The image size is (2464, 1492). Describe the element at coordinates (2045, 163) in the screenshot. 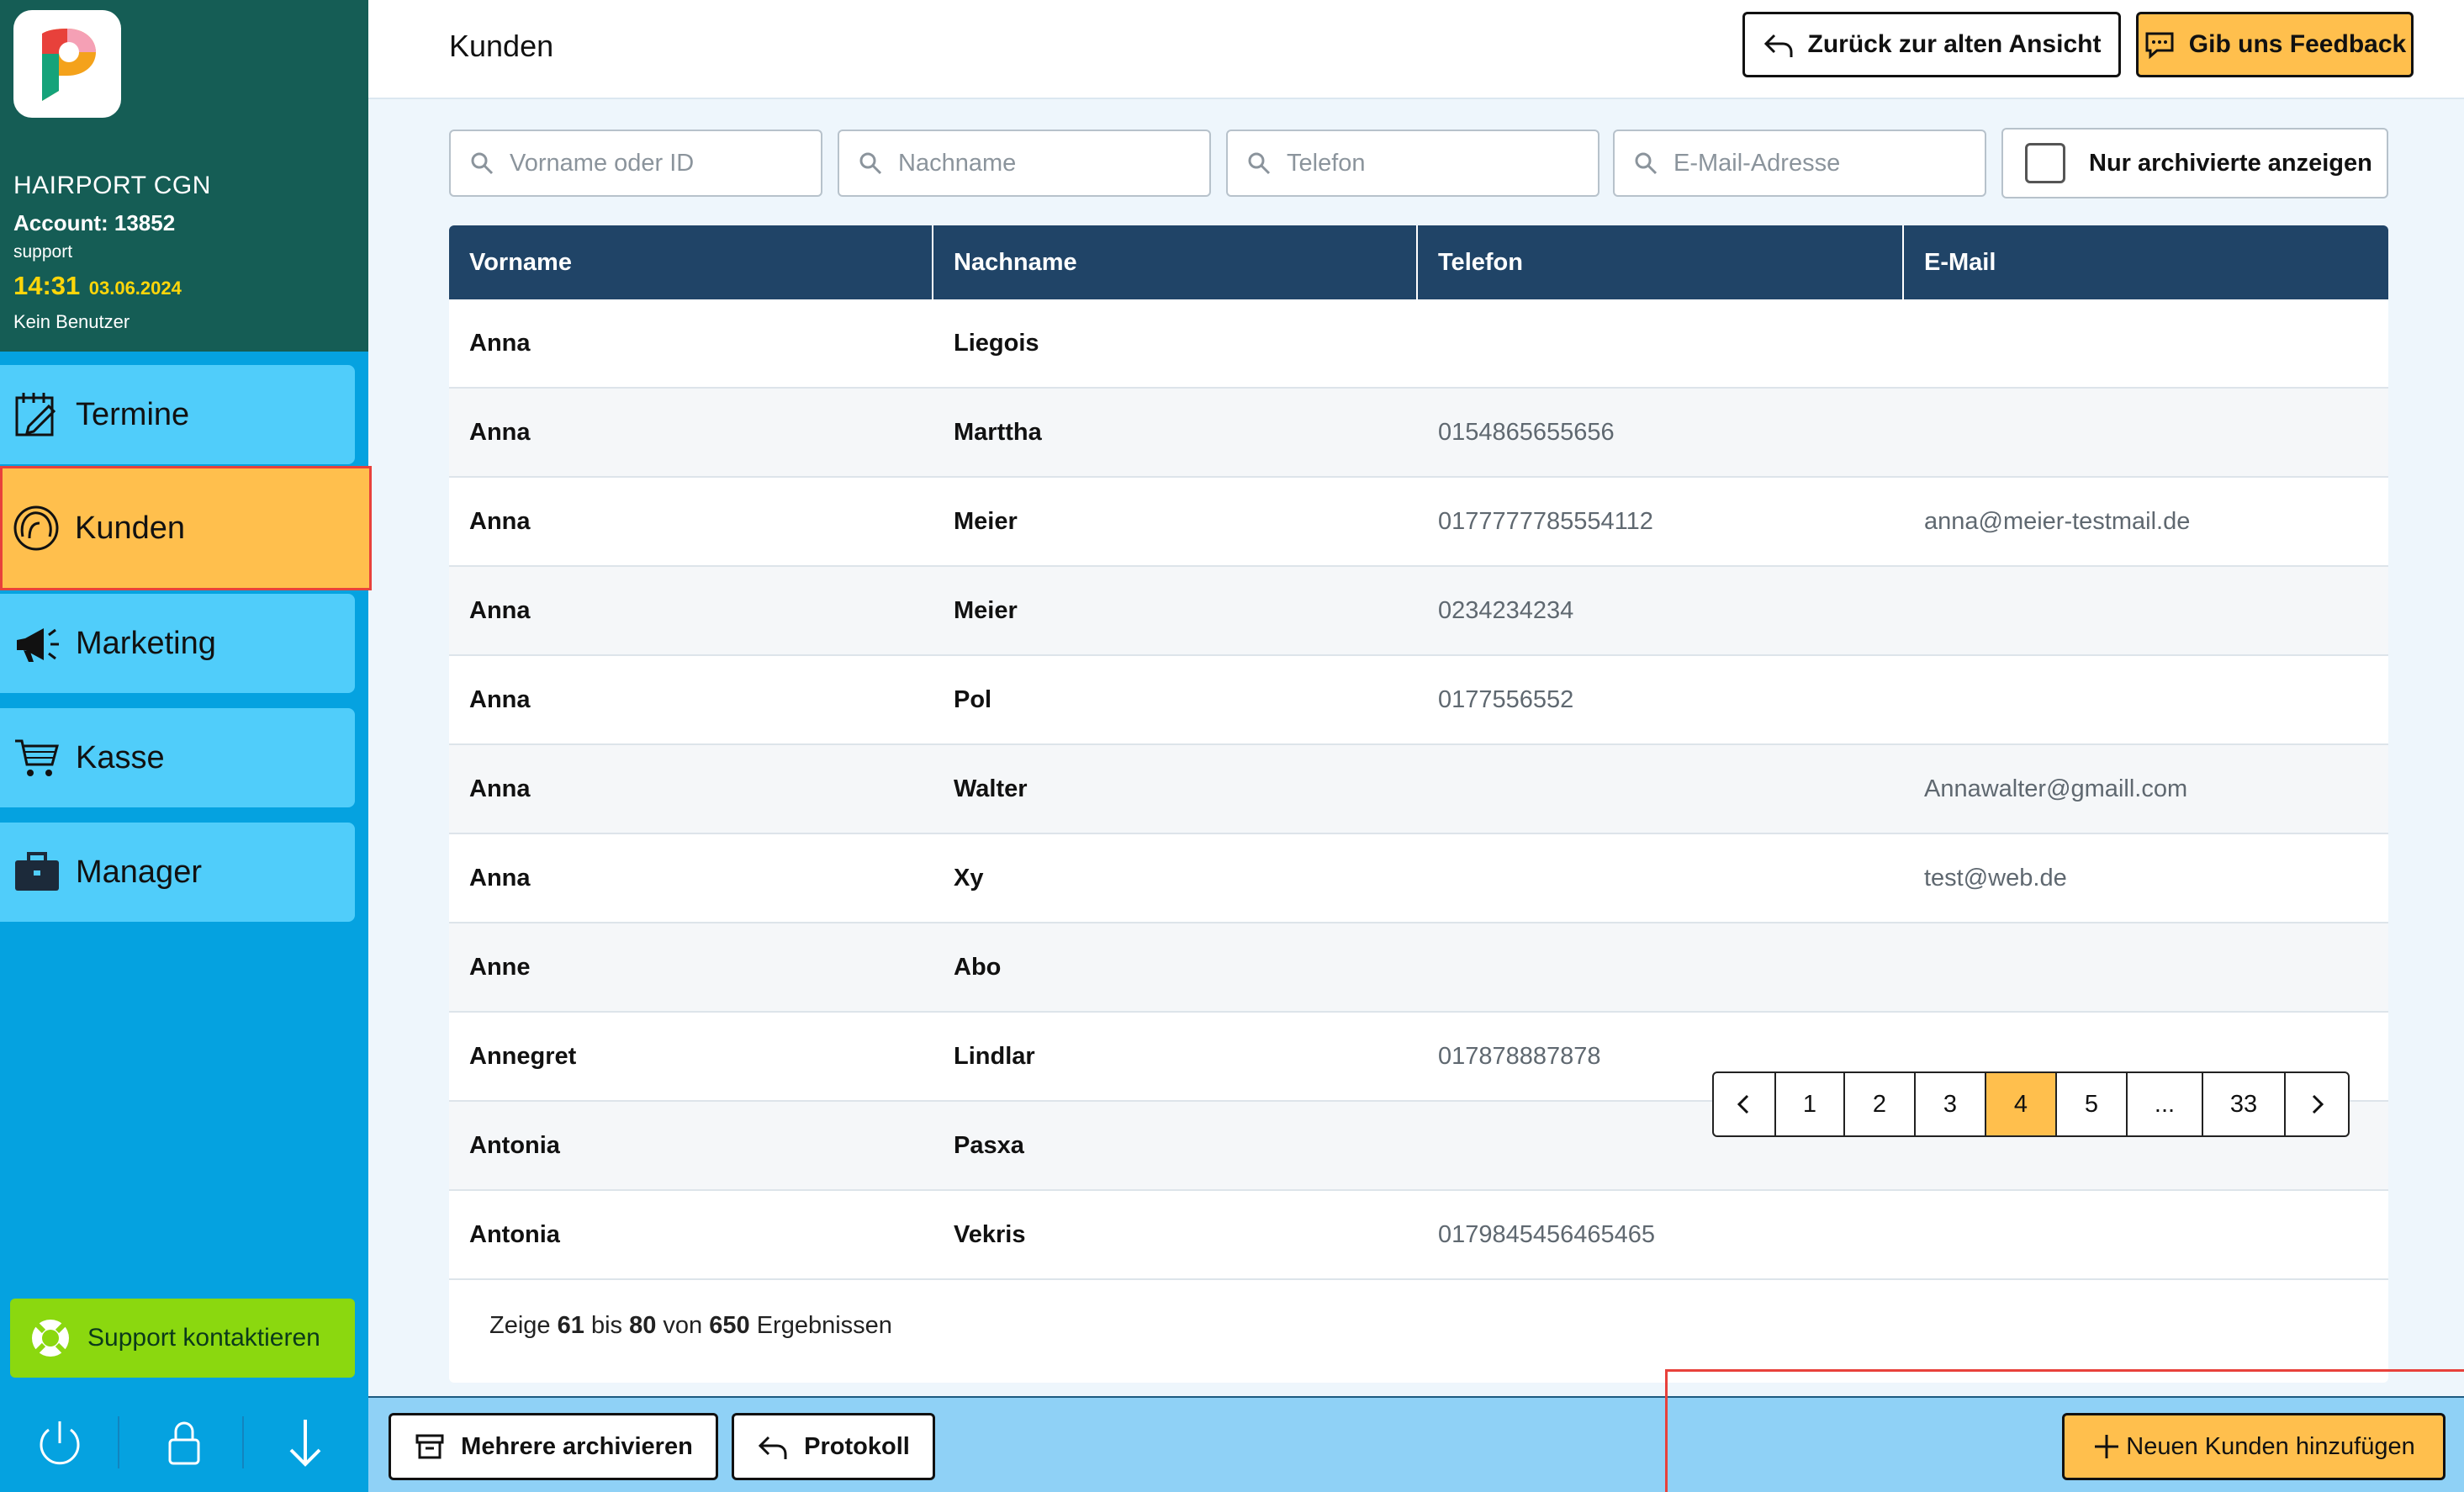

I see `archived-checkbox` at that location.